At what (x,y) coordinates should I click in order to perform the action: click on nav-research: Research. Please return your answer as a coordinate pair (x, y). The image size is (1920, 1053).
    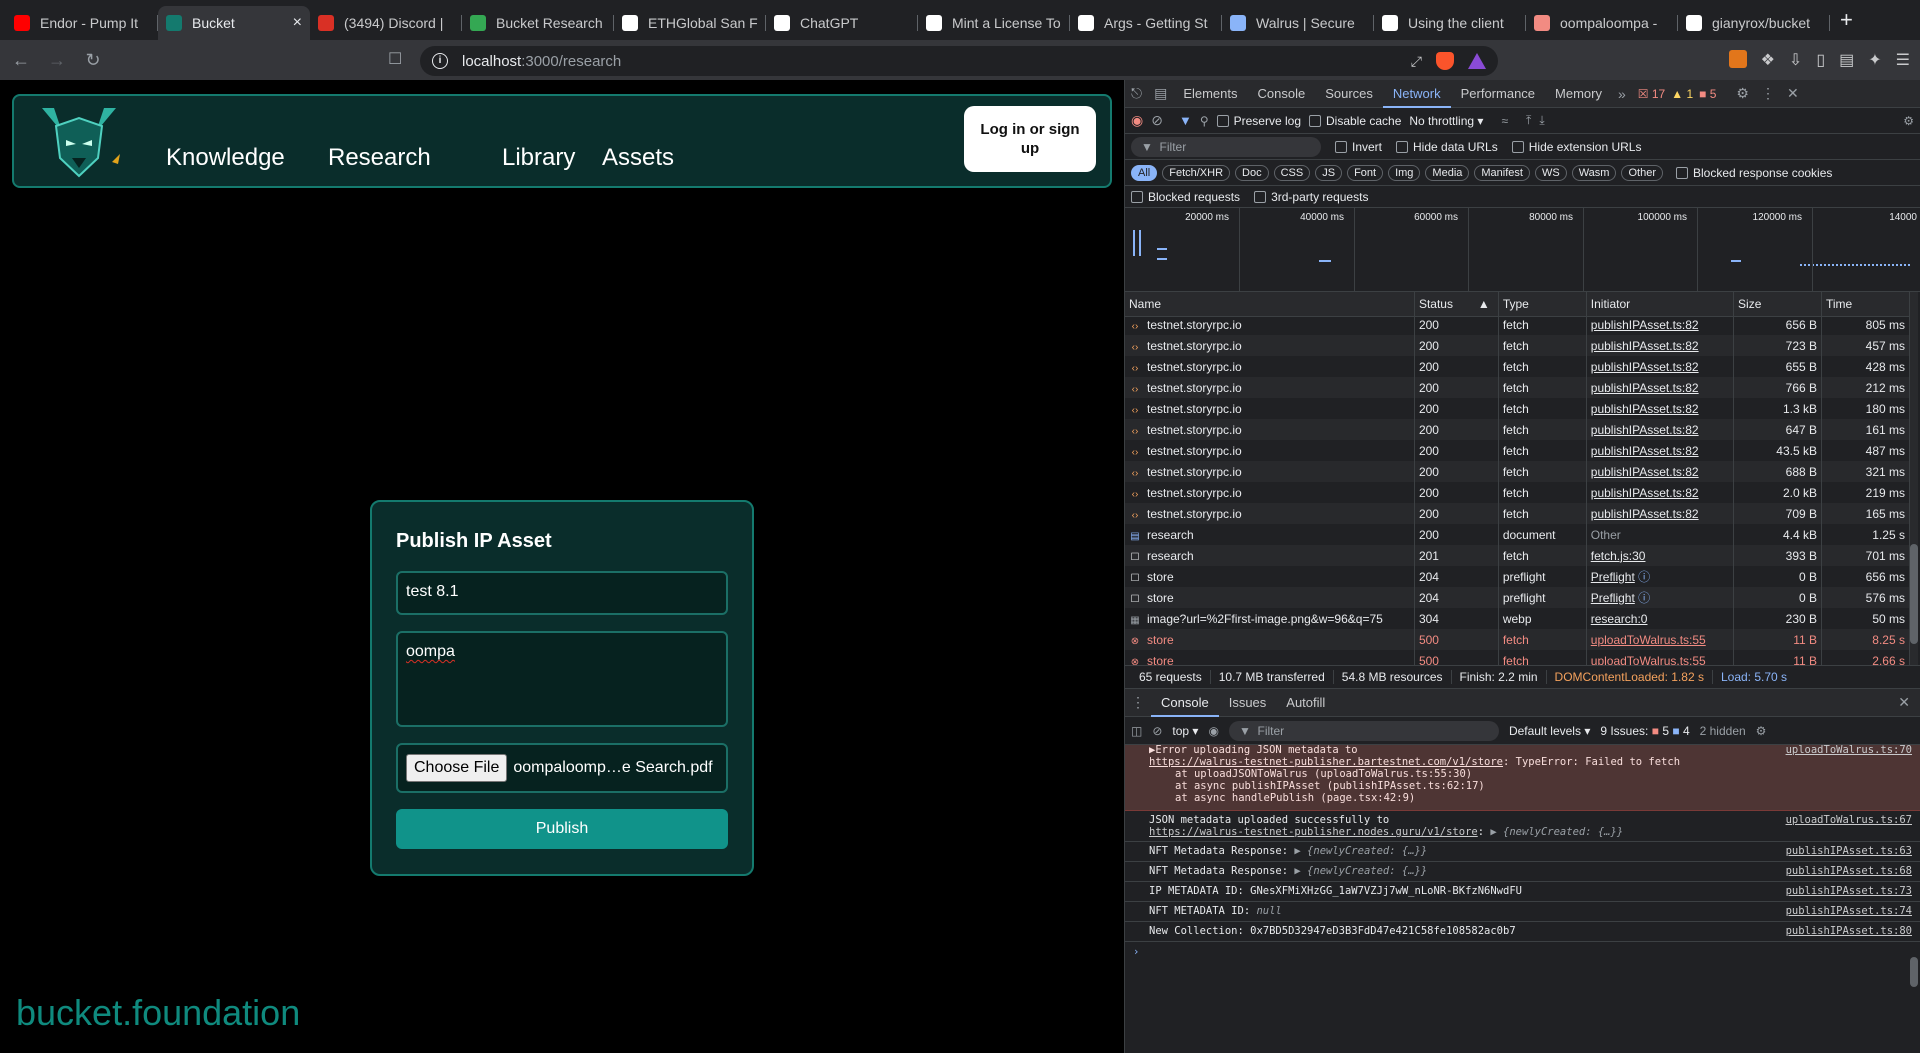
    Looking at the image, I should click on (379, 158).